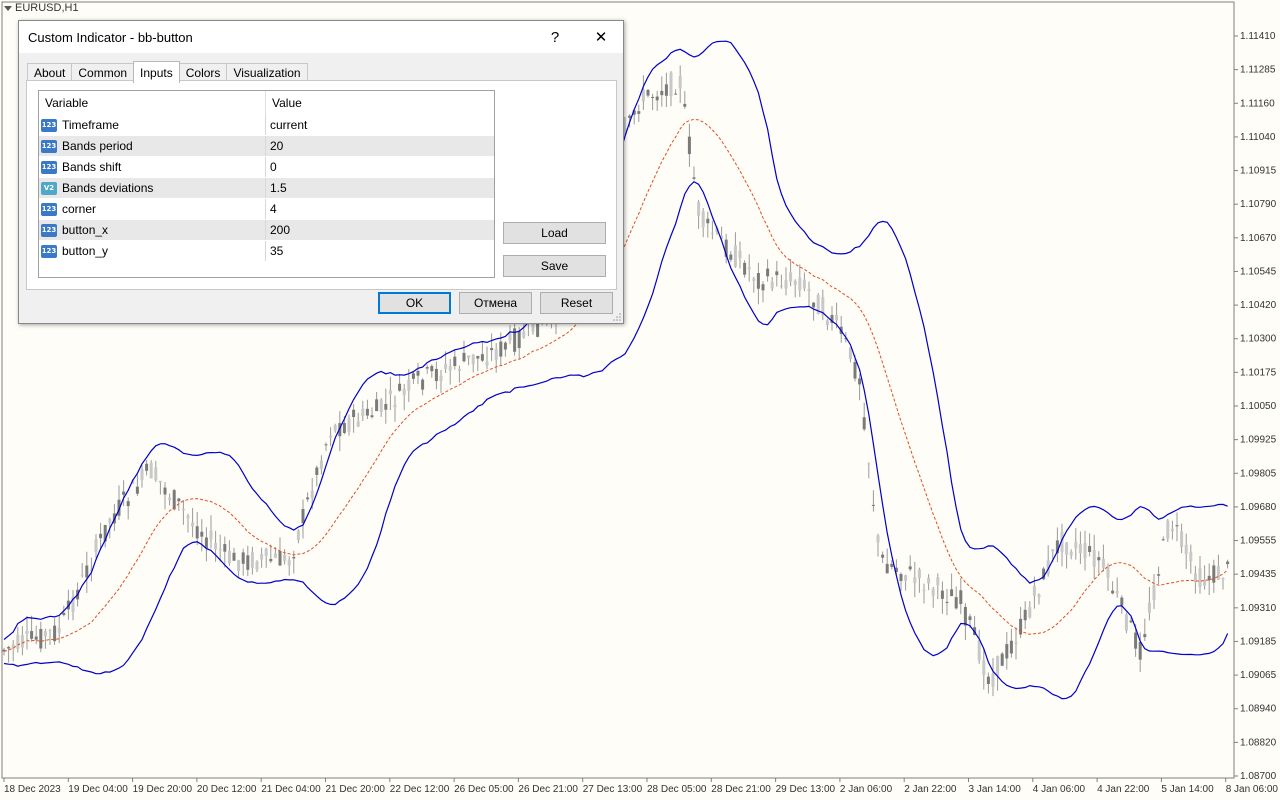 The height and width of the screenshot is (800, 1280). I want to click on price-tick-label: 1.11160, so click(1257, 103).